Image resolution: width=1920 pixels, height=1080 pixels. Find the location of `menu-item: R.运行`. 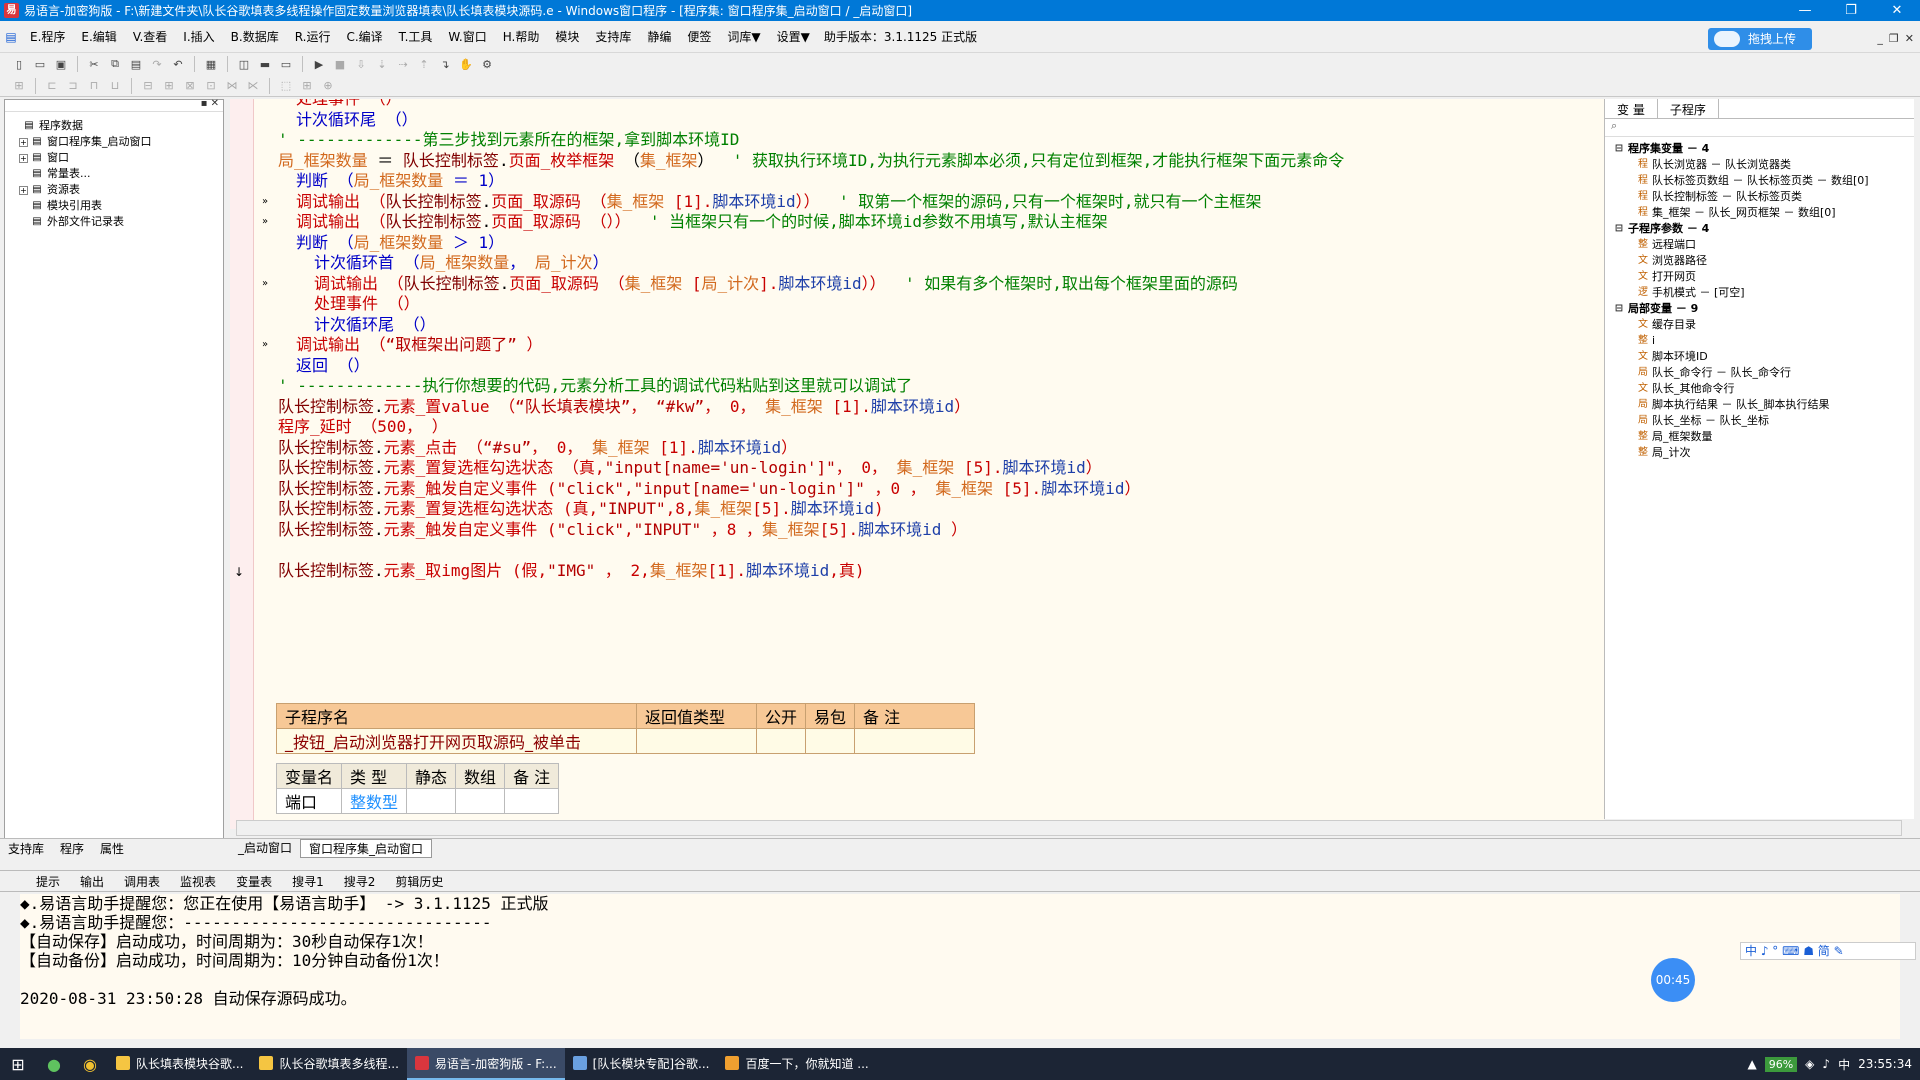

menu-item: R.运行 is located at coordinates (313, 36).